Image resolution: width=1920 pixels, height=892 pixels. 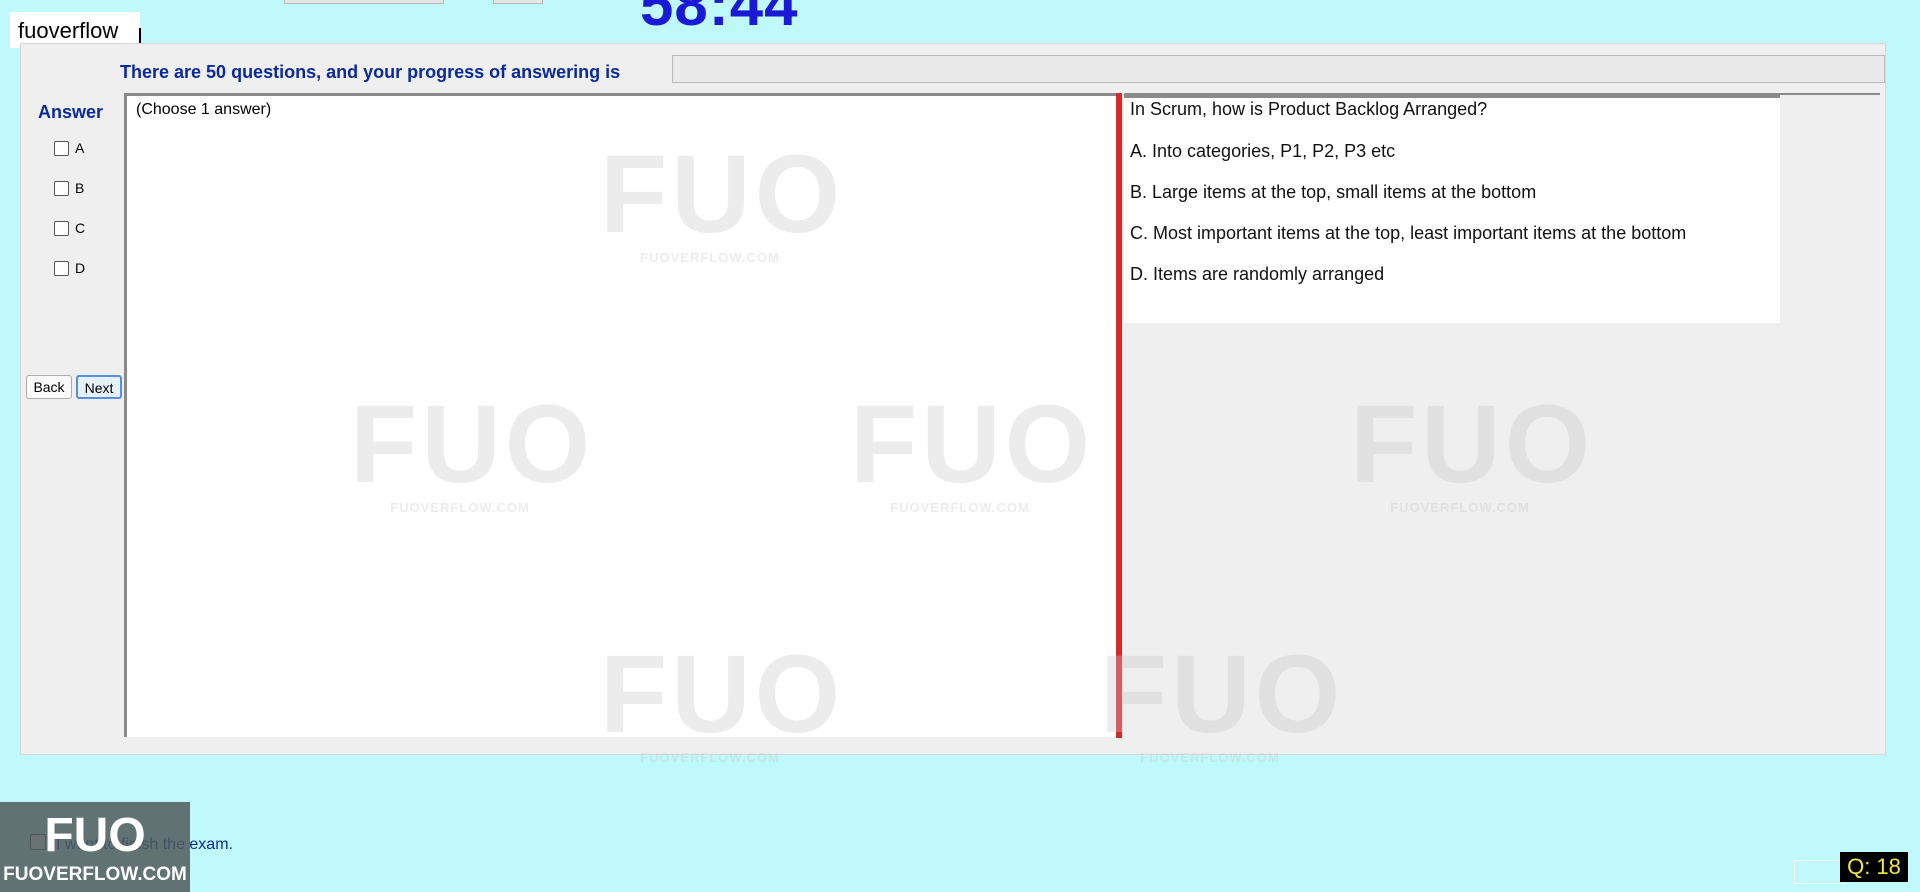 I want to click on answer-option-a: A, so click(x=69, y=147).